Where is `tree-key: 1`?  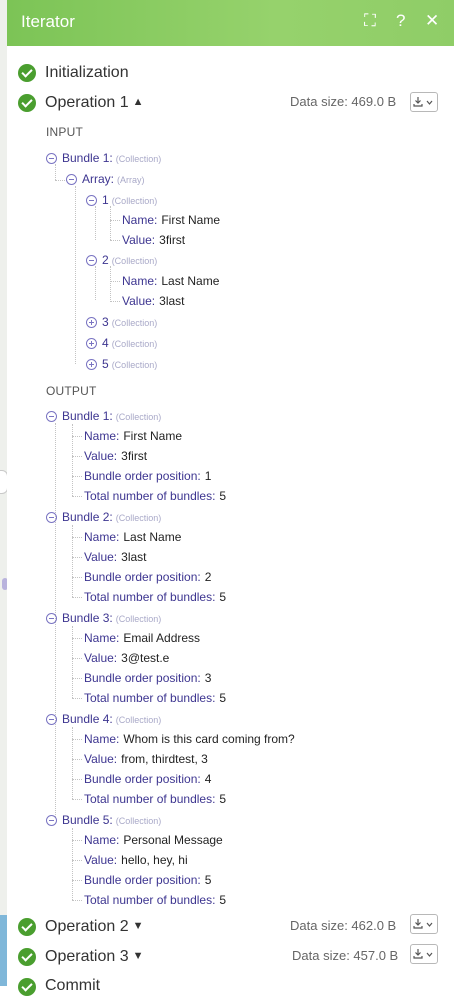 tree-key: 1 is located at coordinates (105, 200).